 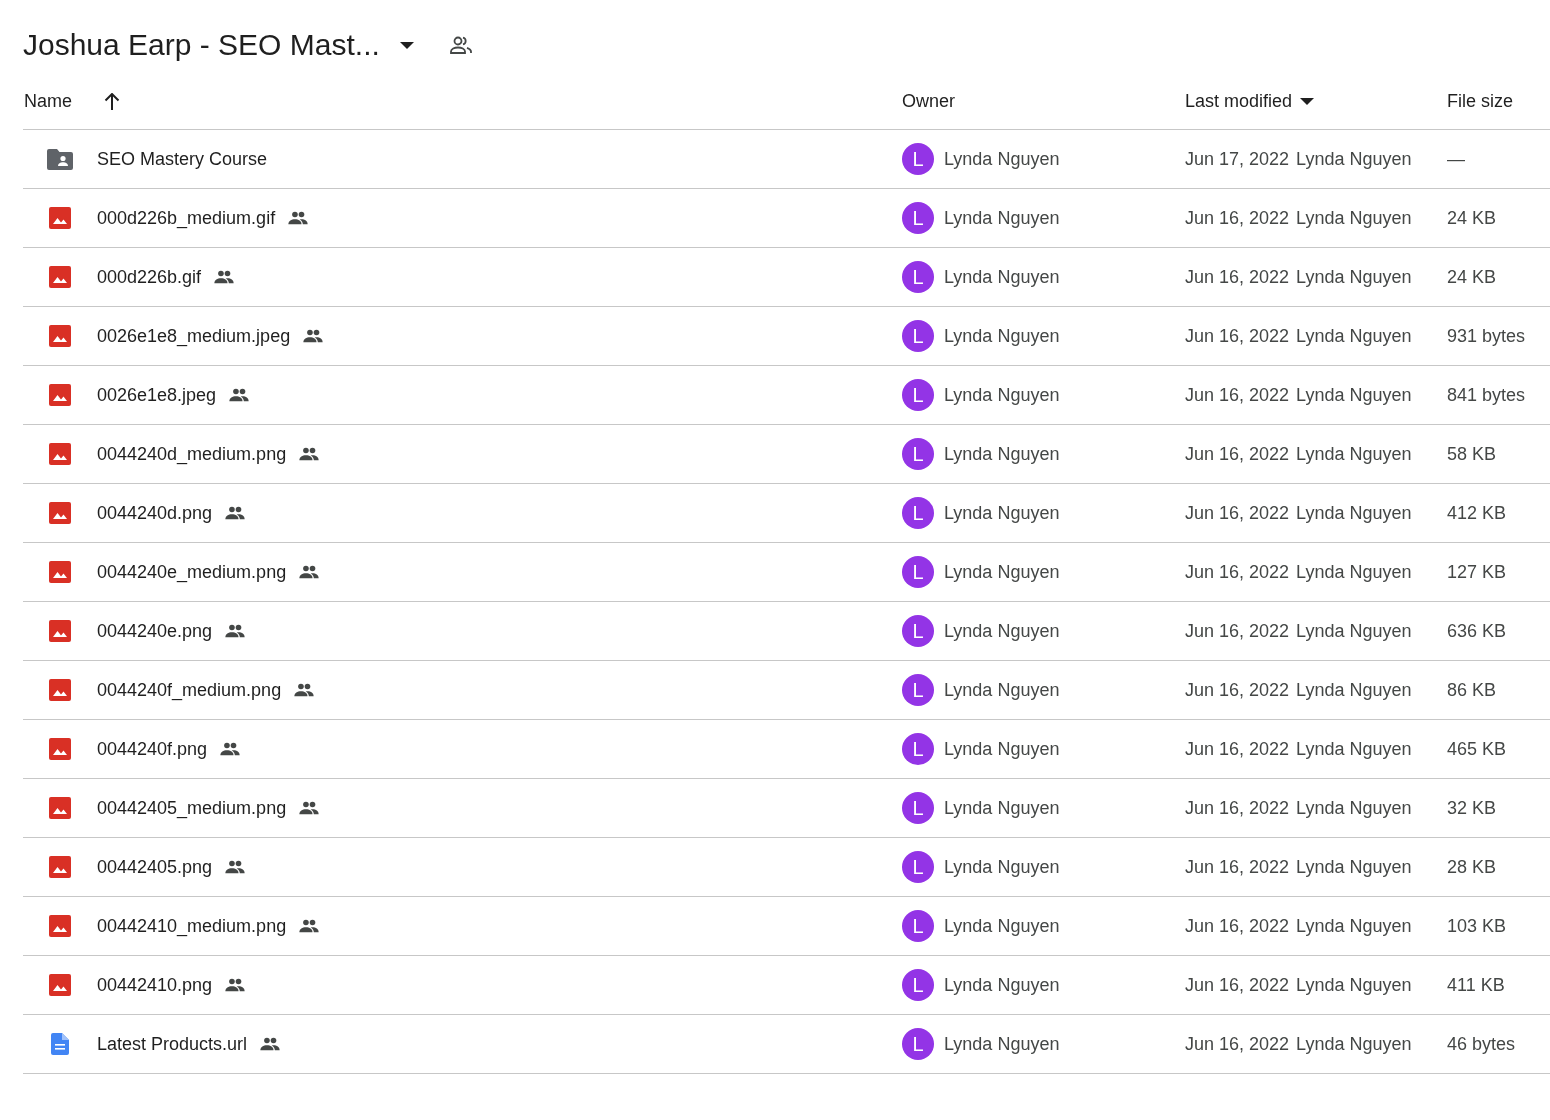 What do you see at coordinates (186, 218) in the screenshot?
I see `file-name: 000d226b_medium.gif` at bounding box center [186, 218].